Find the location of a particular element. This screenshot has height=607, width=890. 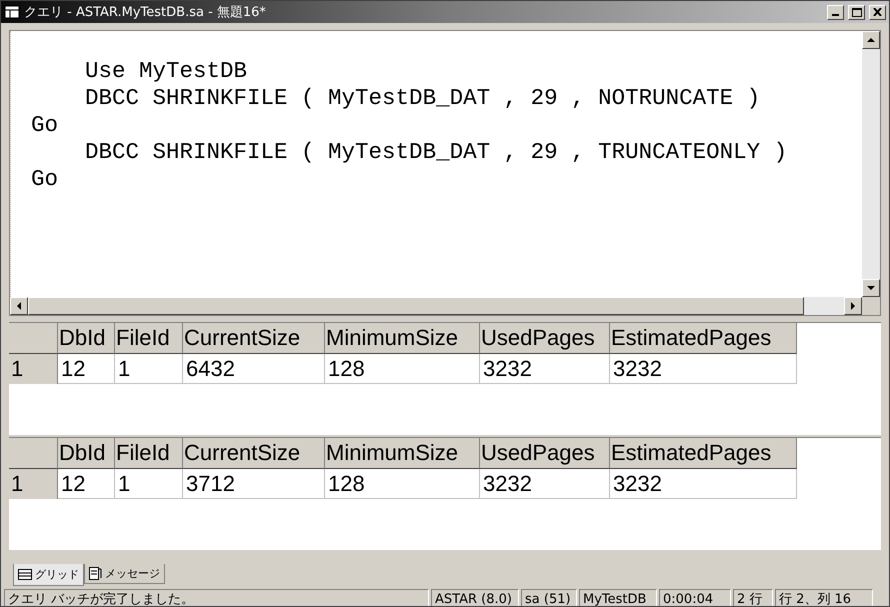

grid-icon is located at coordinates (25, 574).